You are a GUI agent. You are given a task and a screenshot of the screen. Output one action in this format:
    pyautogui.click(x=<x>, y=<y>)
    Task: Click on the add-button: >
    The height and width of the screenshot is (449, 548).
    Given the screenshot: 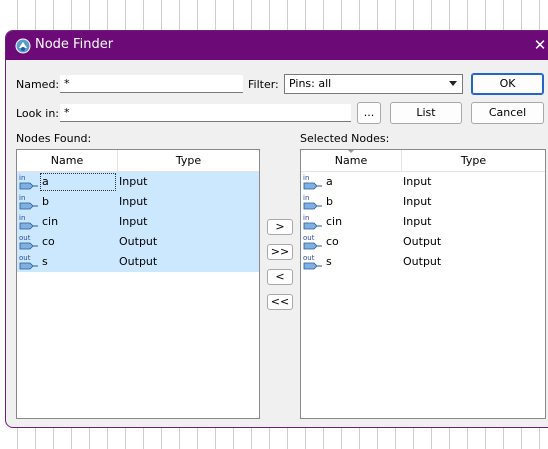 What is the action you would take?
    pyautogui.click(x=280, y=227)
    